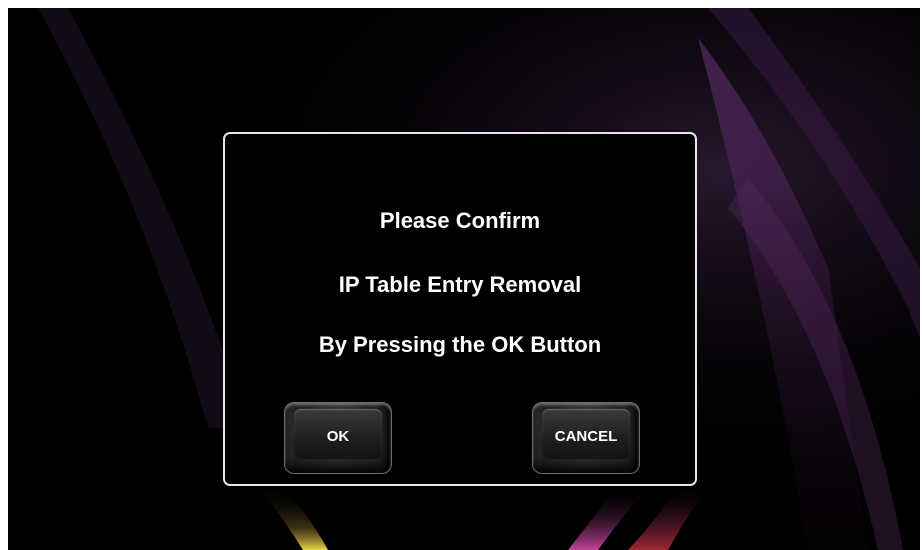 Image resolution: width=922 pixels, height=550 pixels. I want to click on cancel-button: CANCEL, so click(586, 438).